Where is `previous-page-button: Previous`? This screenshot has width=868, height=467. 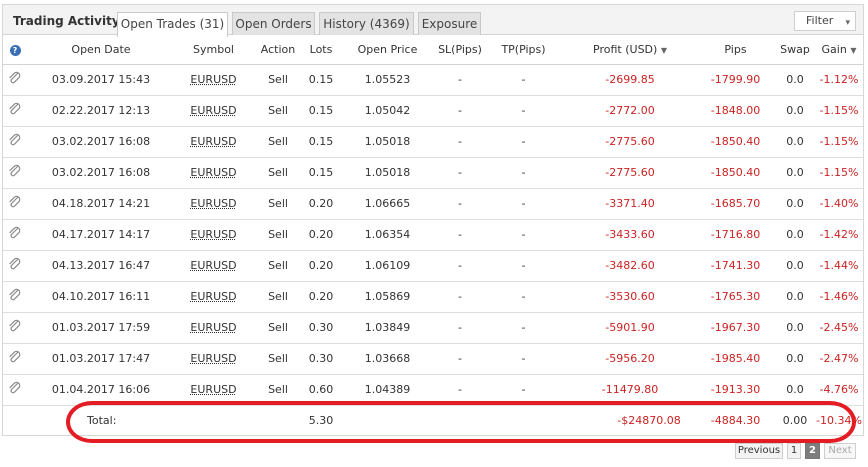 previous-page-button: Previous is located at coordinates (759, 451).